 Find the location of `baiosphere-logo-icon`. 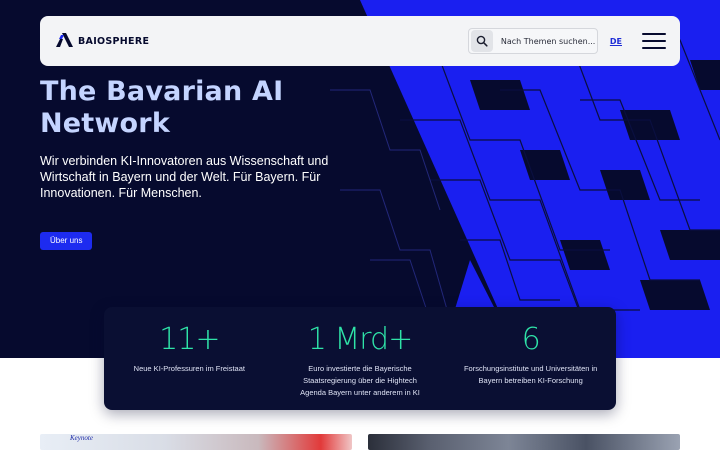

baiosphere-logo-icon is located at coordinates (65, 41).